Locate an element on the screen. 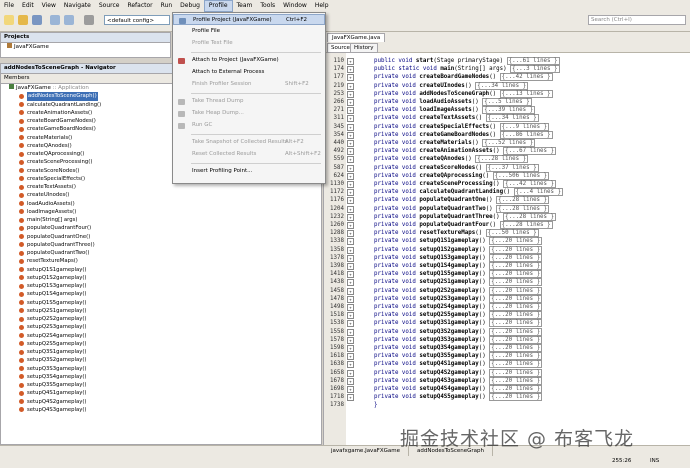  member-item: setupQ4S3gameplay() is located at coordinates (170, 410).